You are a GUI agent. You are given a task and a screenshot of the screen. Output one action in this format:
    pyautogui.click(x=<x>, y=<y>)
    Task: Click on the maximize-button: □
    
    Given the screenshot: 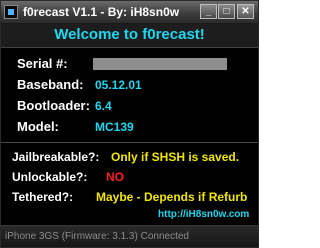 What is the action you would take?
    pyautogui.click(x=226, y=11)
    